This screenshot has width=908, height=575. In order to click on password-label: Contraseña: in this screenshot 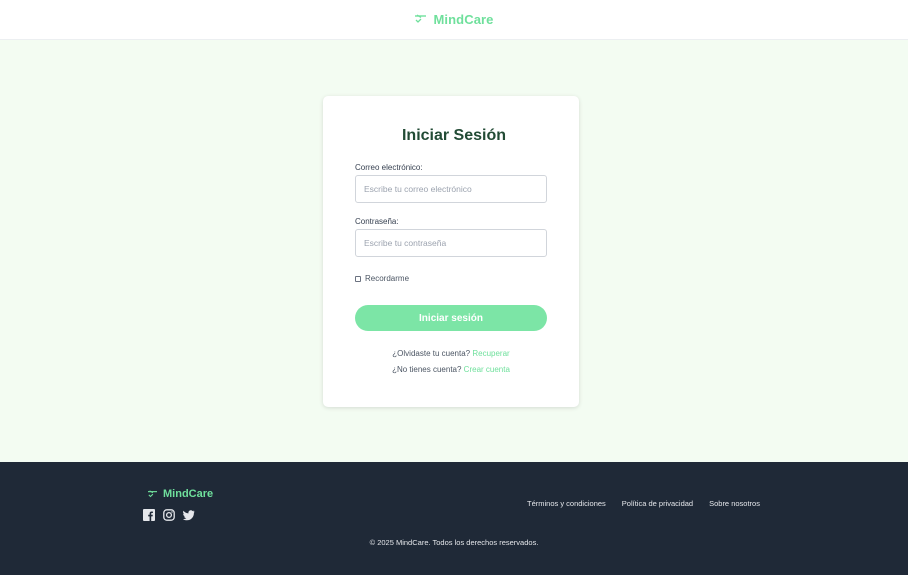, I will do `click(377, 221)`.